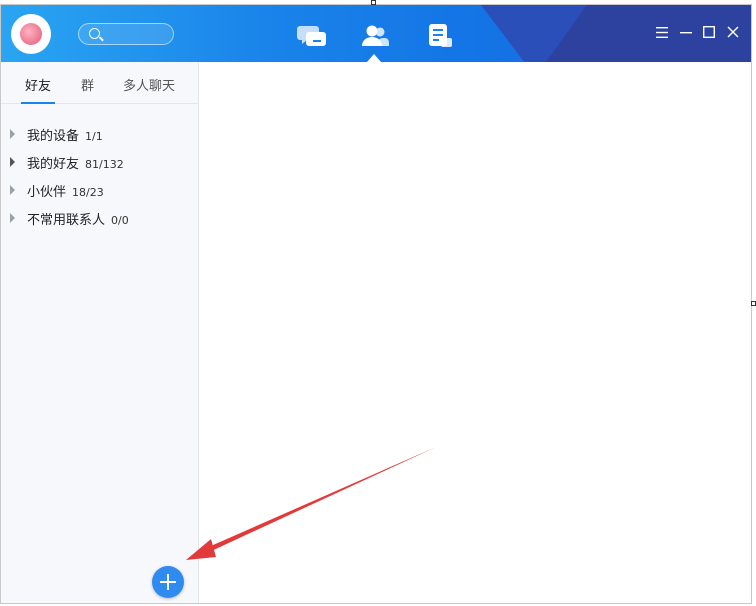  Describe the element at coordinates (47, 192) in the screenshot. I see `group-name: 小伙伴` at that location.